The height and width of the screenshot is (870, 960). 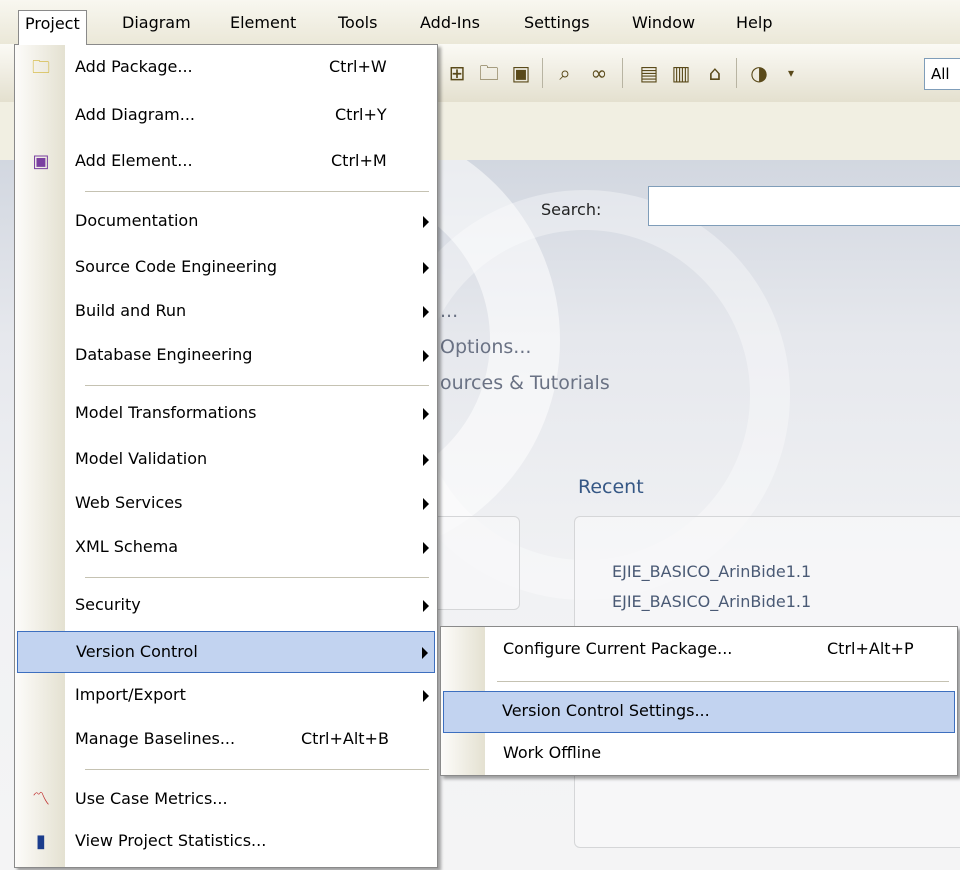 I want to click on menu-item-security: Security, so click(x=226, y=606).